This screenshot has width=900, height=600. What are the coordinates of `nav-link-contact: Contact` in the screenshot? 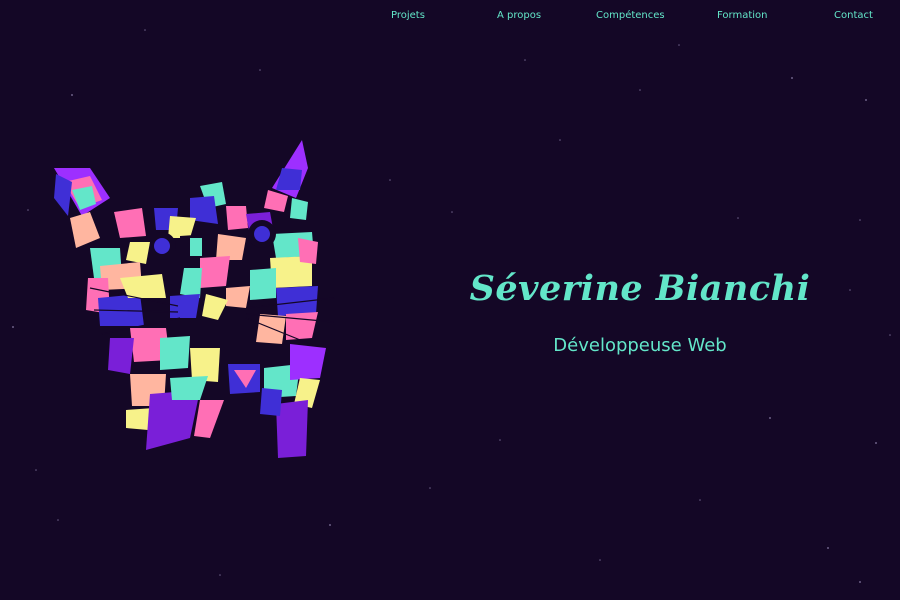 It's located at (853, 15).